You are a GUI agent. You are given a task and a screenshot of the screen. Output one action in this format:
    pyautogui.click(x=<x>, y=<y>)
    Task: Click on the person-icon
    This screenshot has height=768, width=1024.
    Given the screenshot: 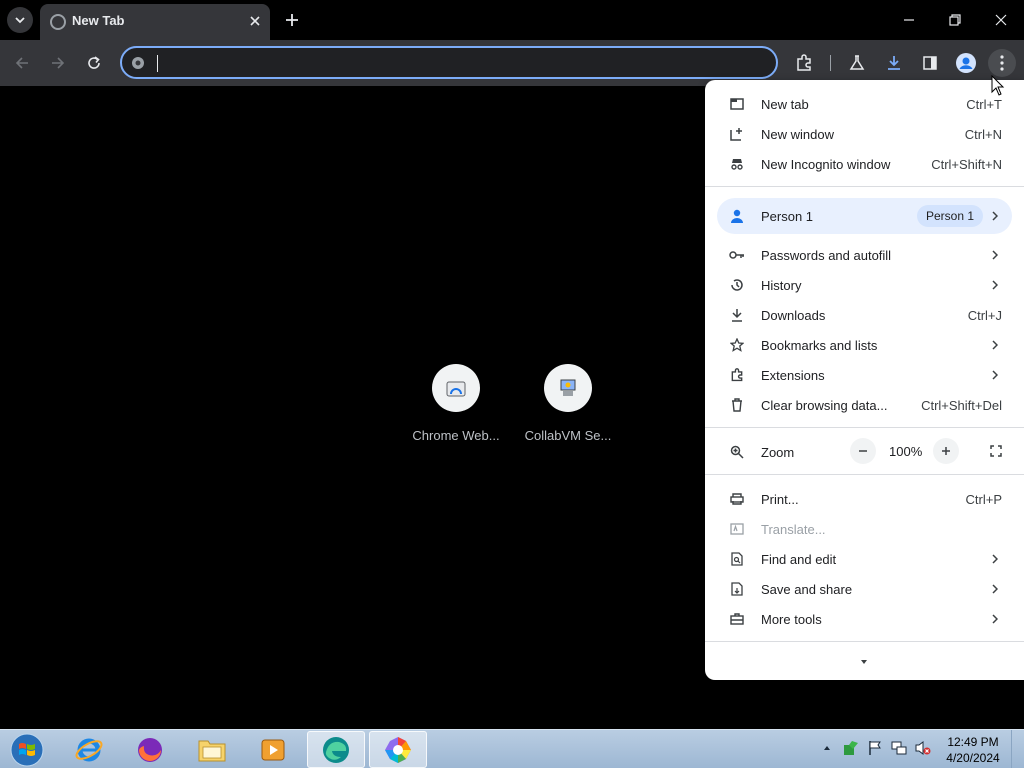 What is the action you would take?
    pyautogui.click(x=737, y=216)
    